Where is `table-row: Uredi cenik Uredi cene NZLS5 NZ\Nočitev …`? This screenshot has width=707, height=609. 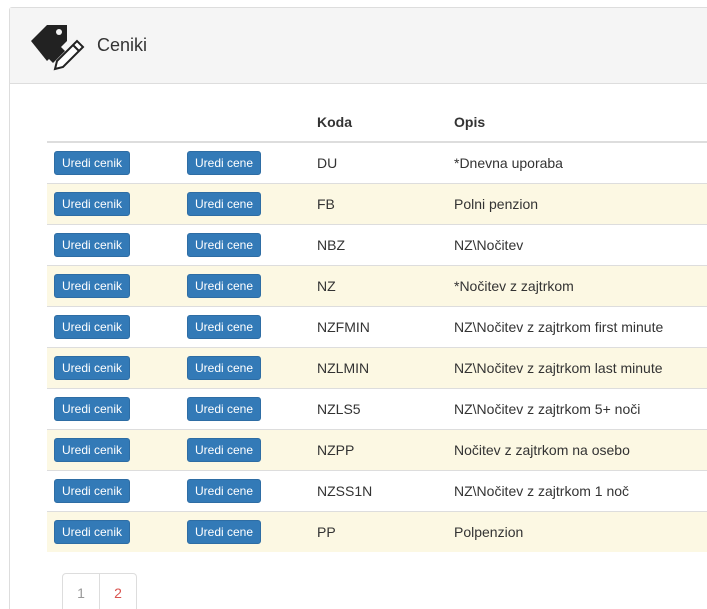 table-row: Uredi cenik Uredi cene NZLS5 NZ\Nočitev … is located at coordinates (377, 409).